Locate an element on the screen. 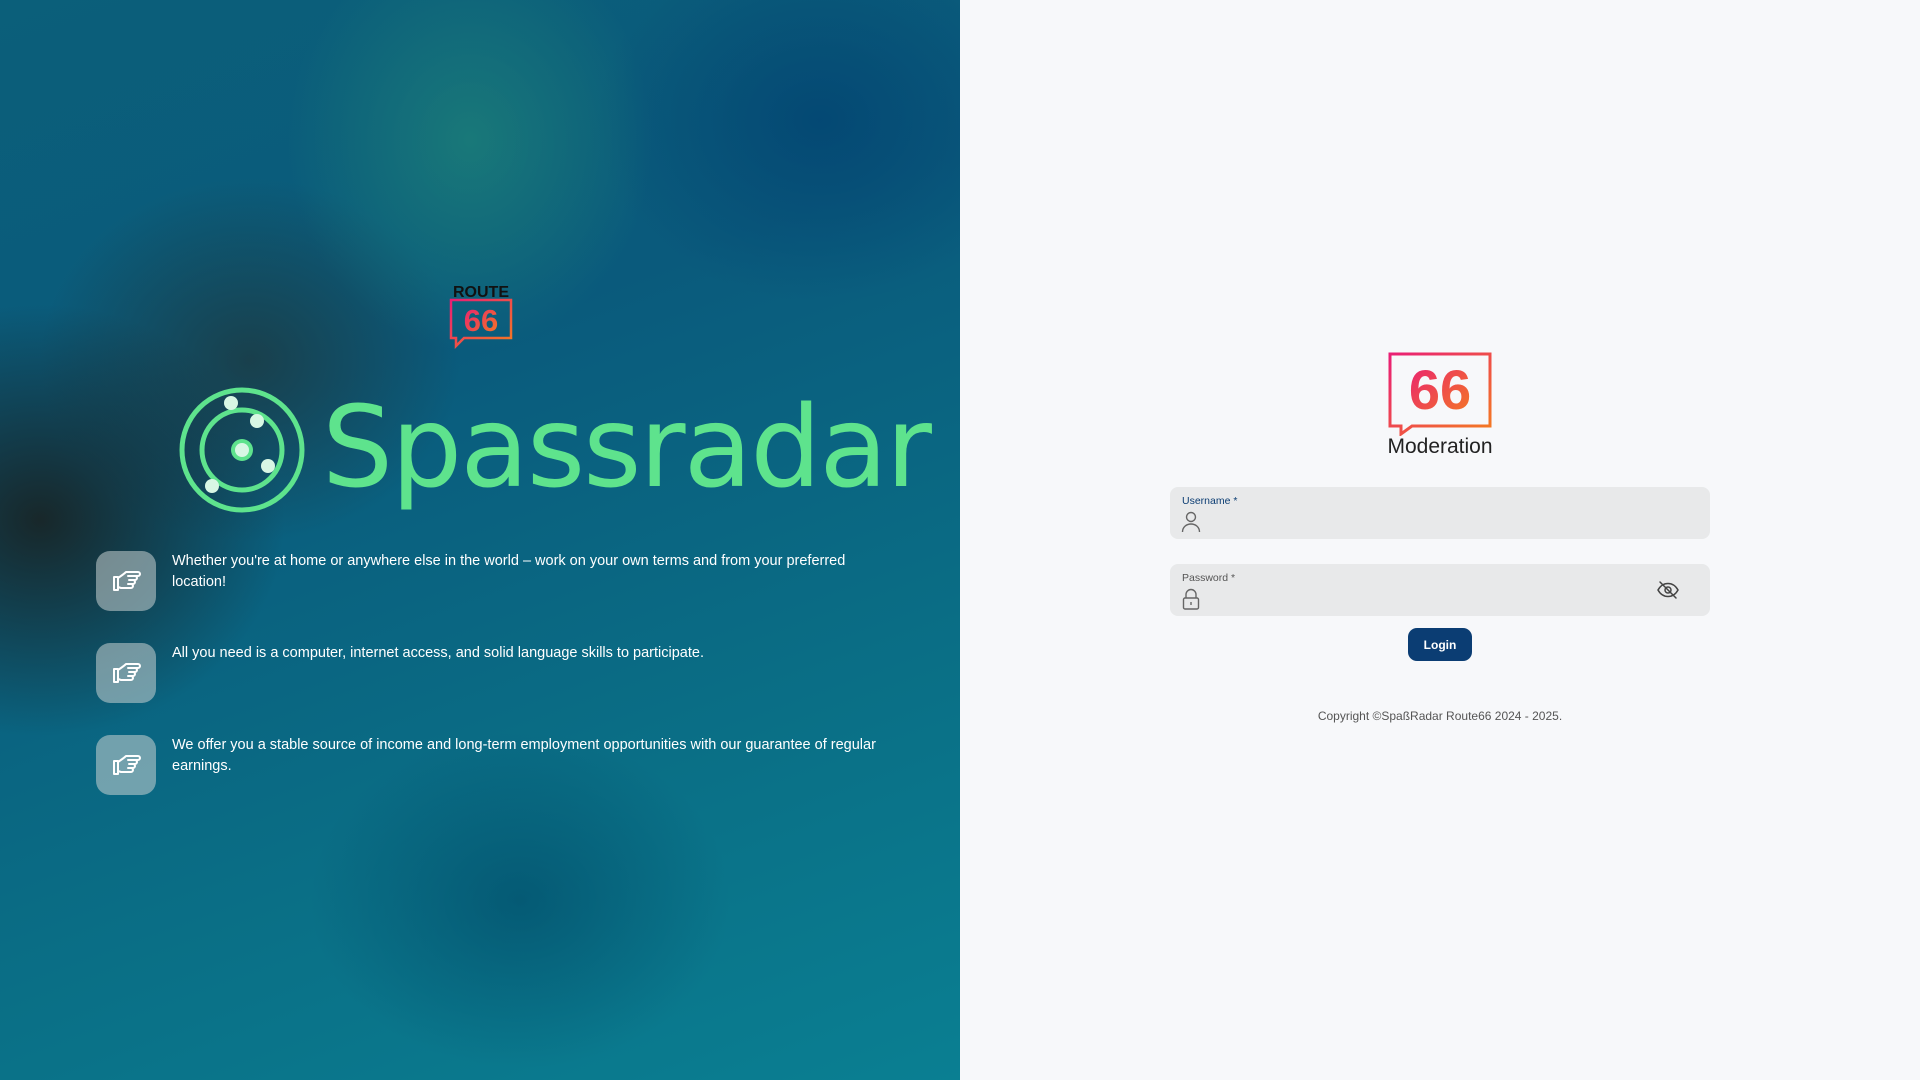  username-label: Username * is located at coordinates (1210, 501).